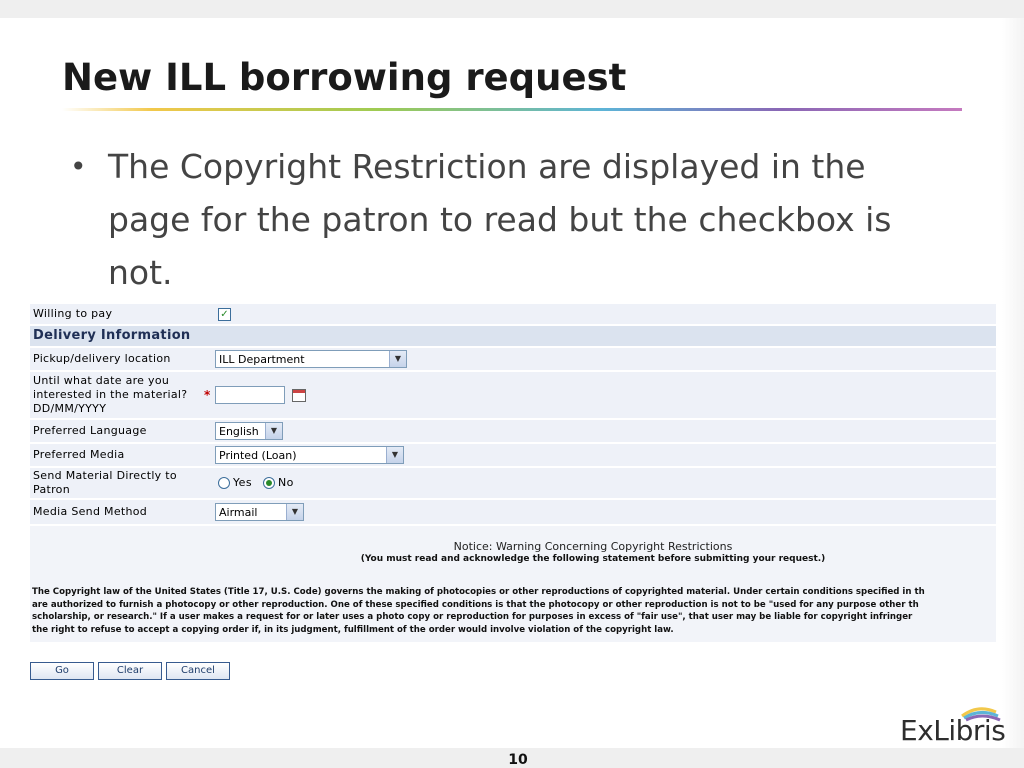  What do you see at coordinates (309, 455) in the screenshot?
I see `media-select: Printed (Loan) ▼` at bounding box center [309, 455].